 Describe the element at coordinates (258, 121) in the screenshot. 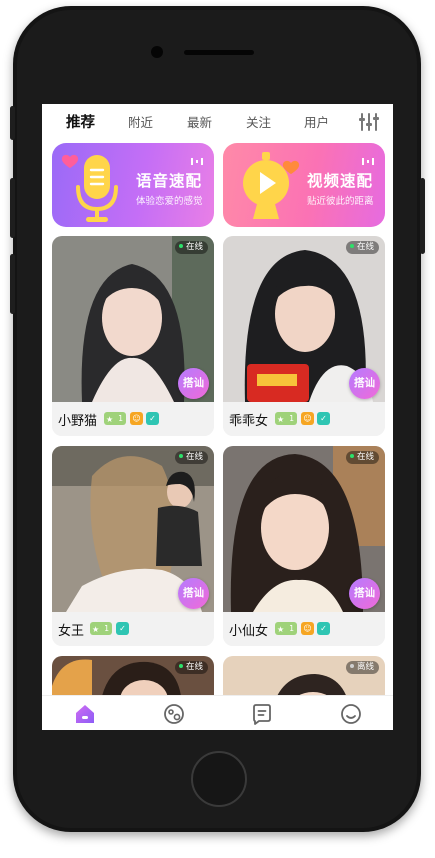

I see `tab-following: 关注` at that location.